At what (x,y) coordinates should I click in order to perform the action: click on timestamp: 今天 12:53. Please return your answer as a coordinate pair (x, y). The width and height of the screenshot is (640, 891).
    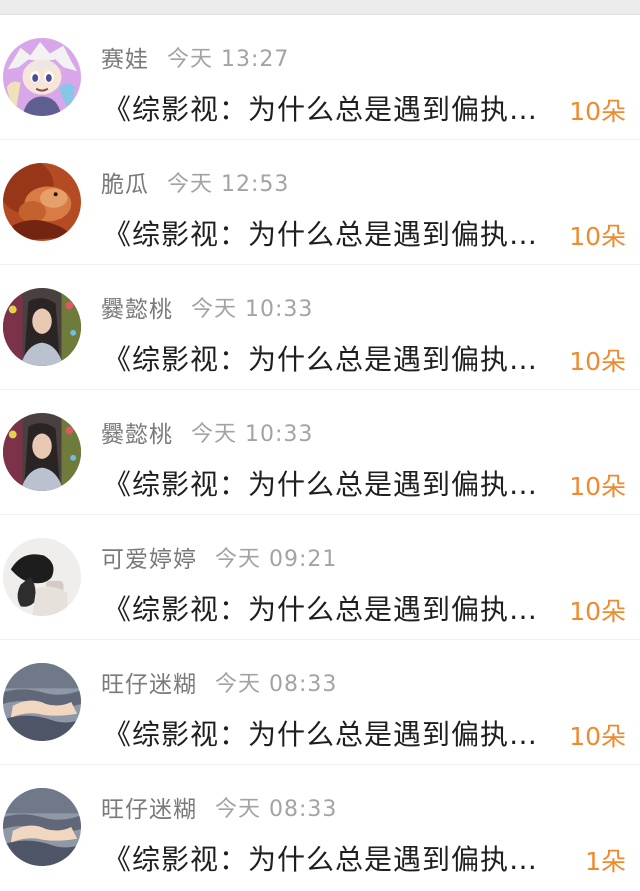
    Looking at the image, I should click on (228, 184).